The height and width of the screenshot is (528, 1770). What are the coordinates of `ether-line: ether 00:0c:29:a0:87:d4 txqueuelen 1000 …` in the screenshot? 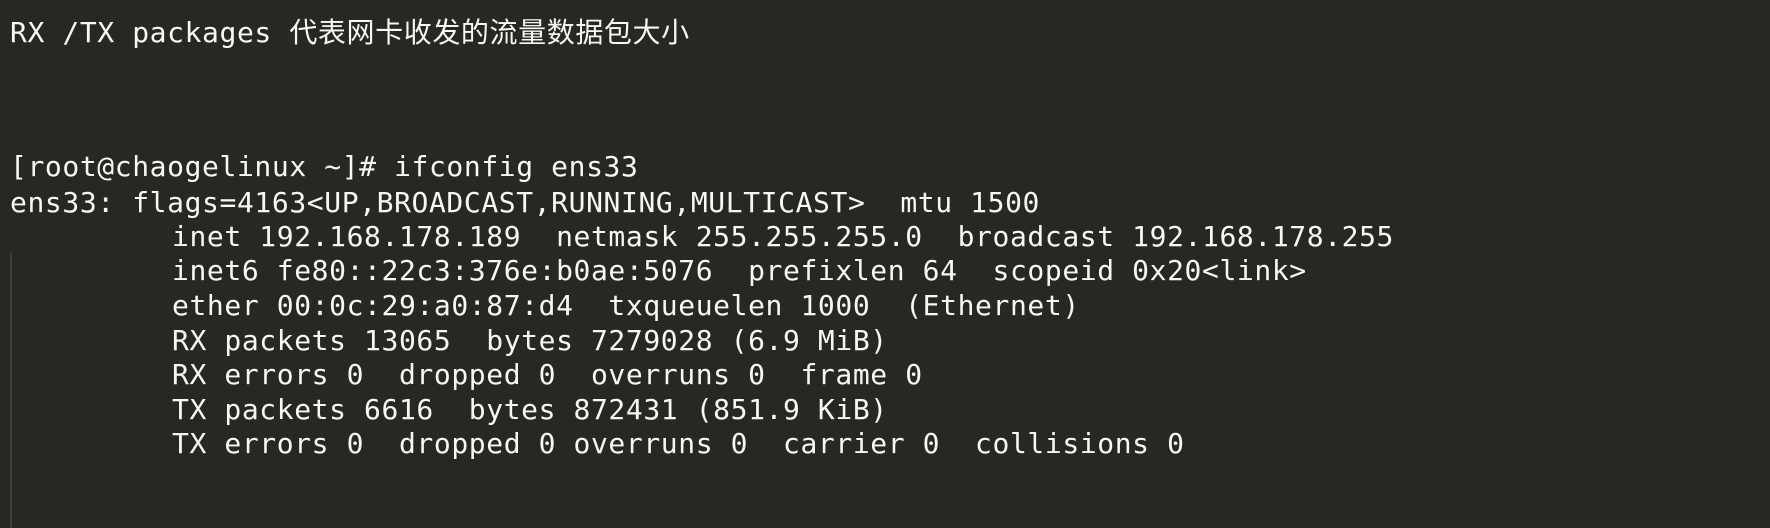 It's located at (626, 305).